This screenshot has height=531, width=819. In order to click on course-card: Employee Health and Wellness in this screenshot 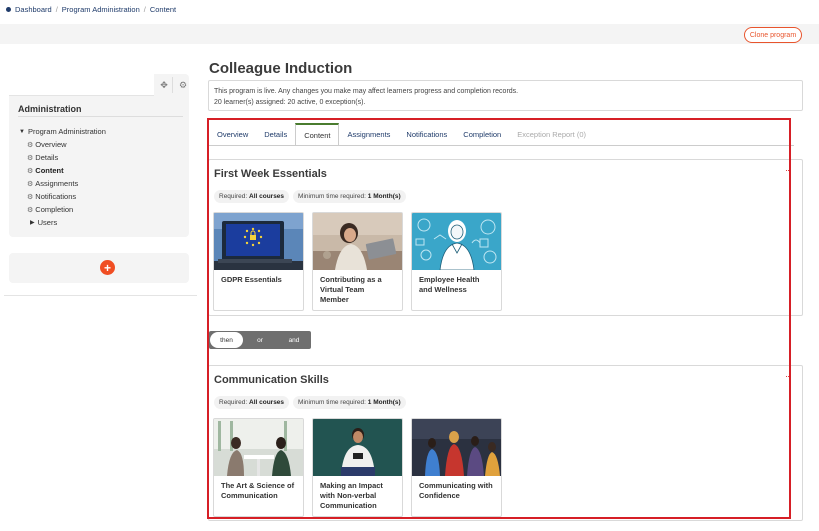, I will do `click(456, 261)`.